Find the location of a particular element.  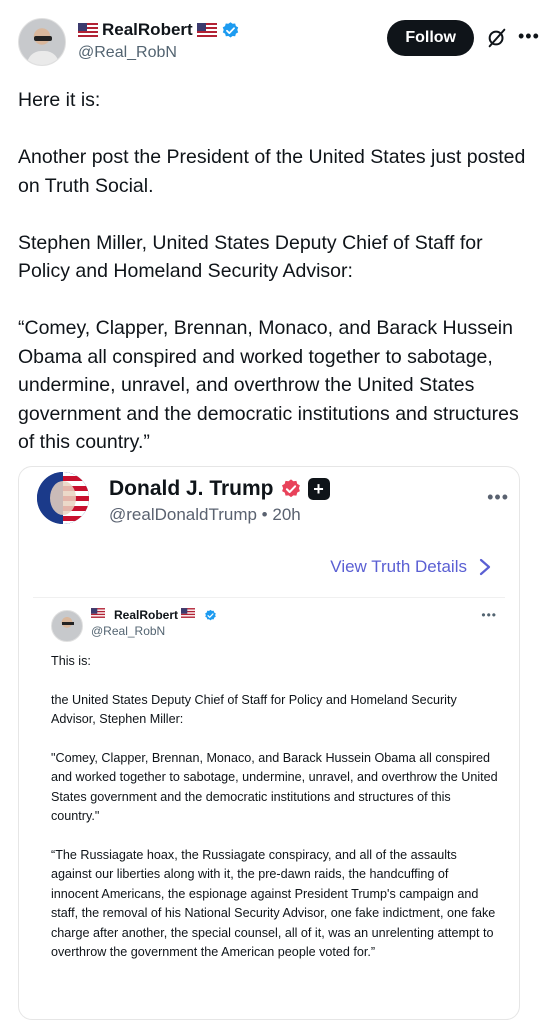

author-name: RealRobert is located at coordinates (147, 29).